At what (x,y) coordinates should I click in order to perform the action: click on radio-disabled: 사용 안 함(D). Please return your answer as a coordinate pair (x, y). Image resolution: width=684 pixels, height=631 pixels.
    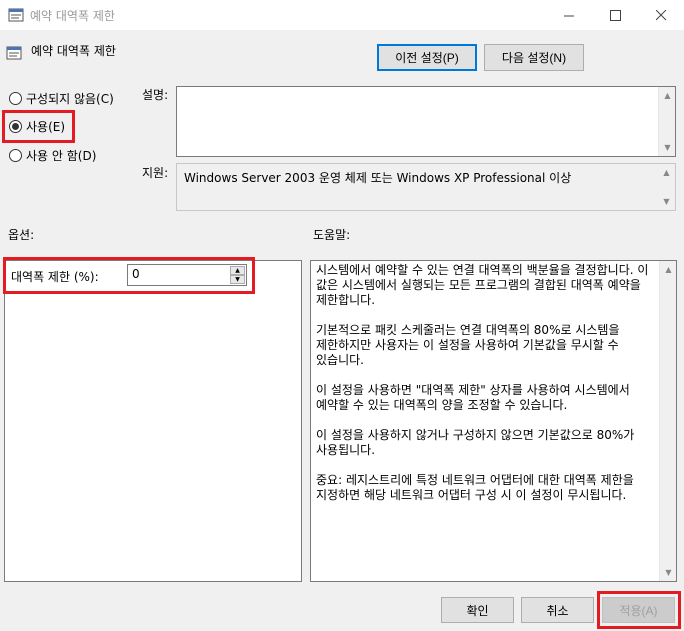
    Looking at the image, I should click on (52, 155).